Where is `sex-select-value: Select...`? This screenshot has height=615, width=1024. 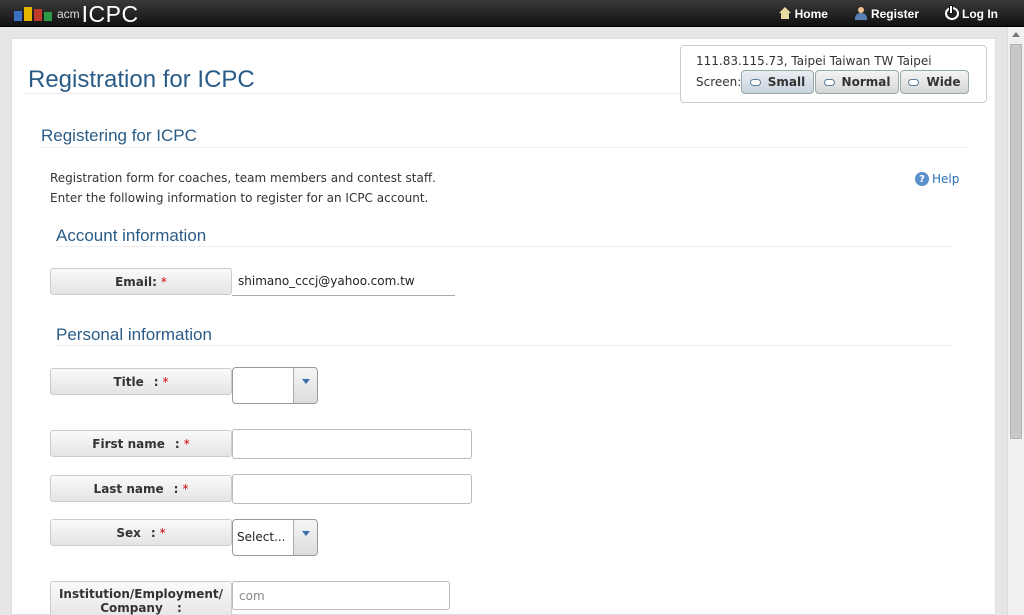 sex-select-value: Select... is located at coordinates (261, 537).